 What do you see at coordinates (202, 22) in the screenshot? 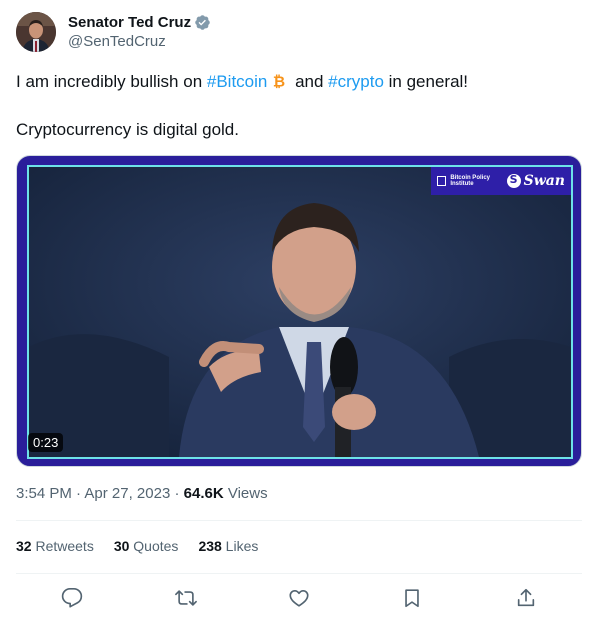
I see `verified-badge-icon` at bounding box center [202, 22].